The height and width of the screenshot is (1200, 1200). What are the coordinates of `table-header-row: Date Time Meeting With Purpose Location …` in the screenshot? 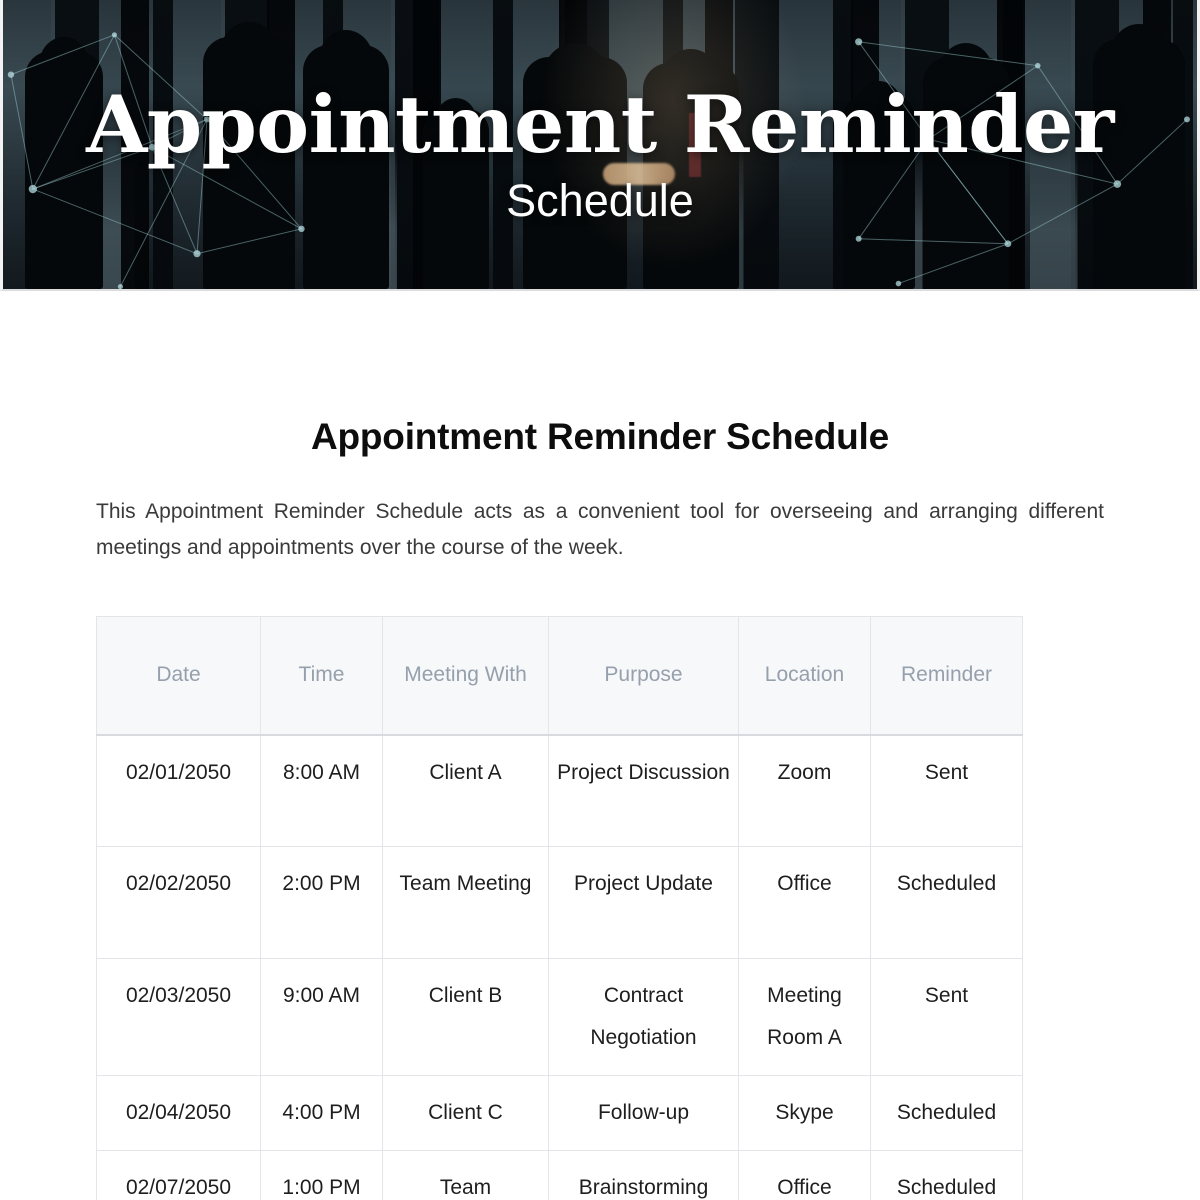 It's located at (559, 676).